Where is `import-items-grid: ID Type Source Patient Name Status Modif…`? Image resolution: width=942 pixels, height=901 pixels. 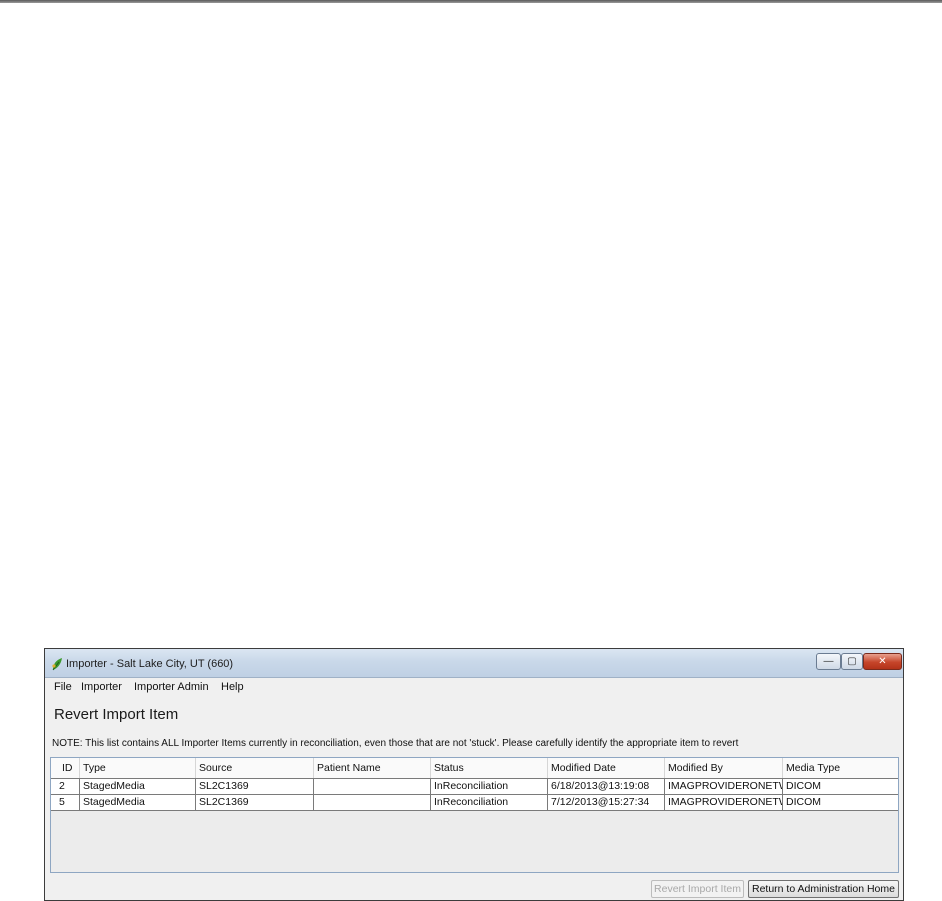
import-items-grid: ID Type Source Patient Name Status Modif… is located at coordinates (474, 815).